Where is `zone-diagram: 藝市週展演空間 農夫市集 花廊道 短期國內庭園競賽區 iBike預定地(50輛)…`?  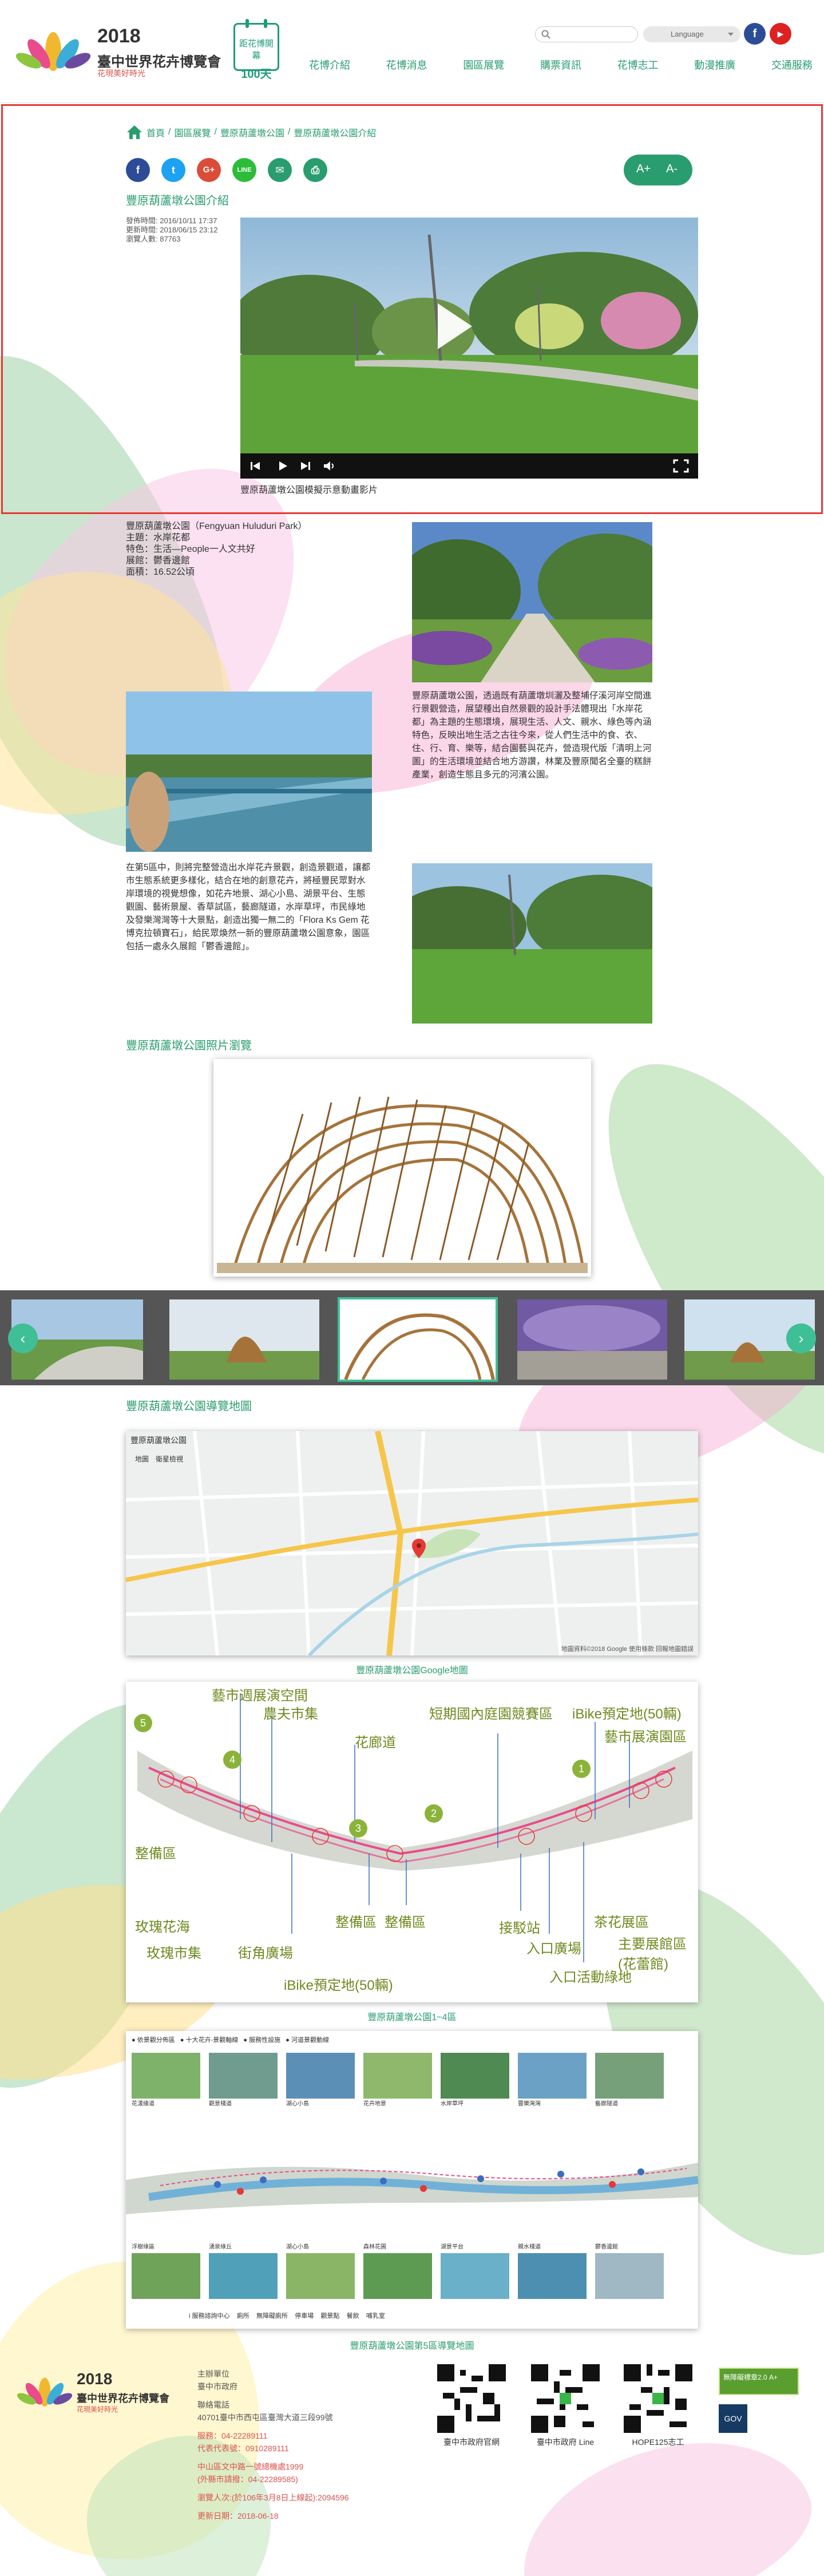 zone-diagram: 藝市週展演空間 農夫市集 花廊道 短期國內庭園競賽區 iBike預定地(50輛)… is located at coordinates (412, 1842).